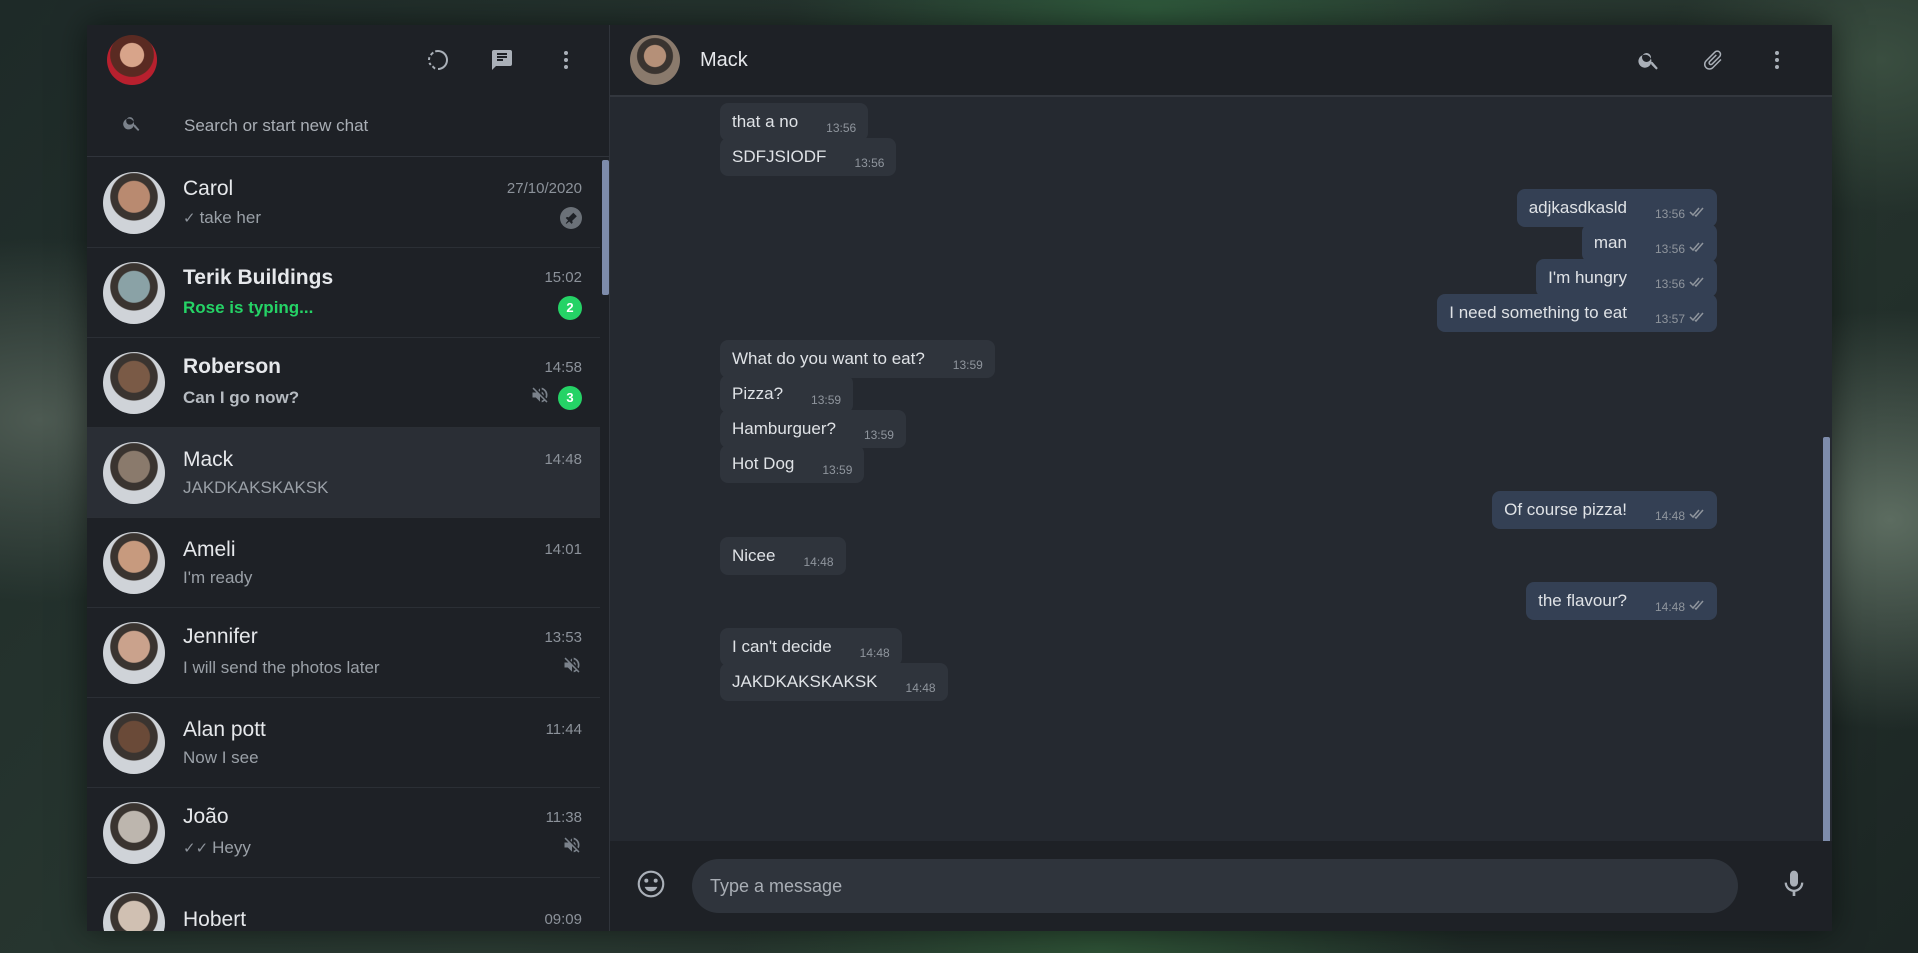  Describe the element at coordinates (1577, 207) in the screenshot. I see `message-text: adjkasdkasld` at that location.